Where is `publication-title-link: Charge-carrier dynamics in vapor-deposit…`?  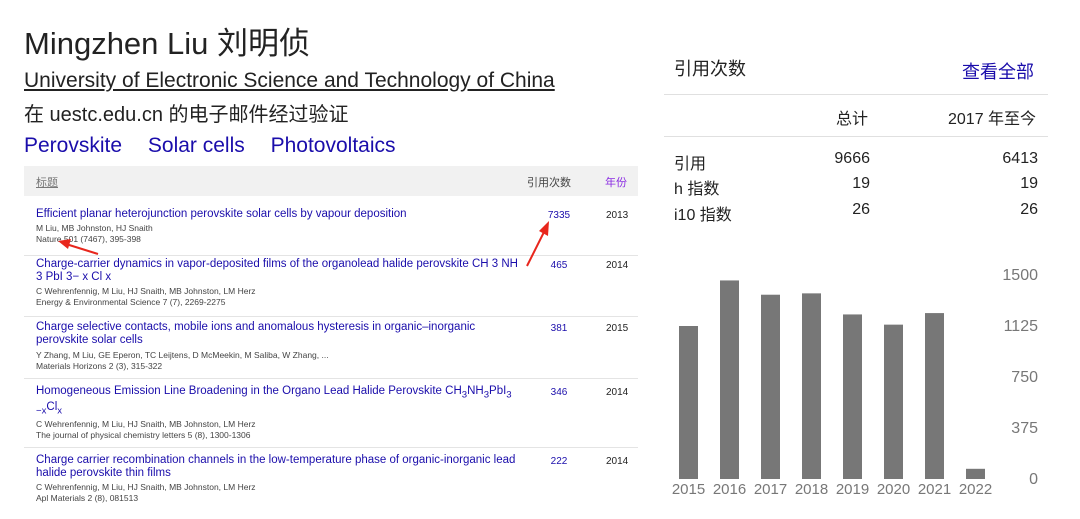
publication-title-link: Charge-carrier dynamics in vapor-deposit… is located at coordinates (278, 271).